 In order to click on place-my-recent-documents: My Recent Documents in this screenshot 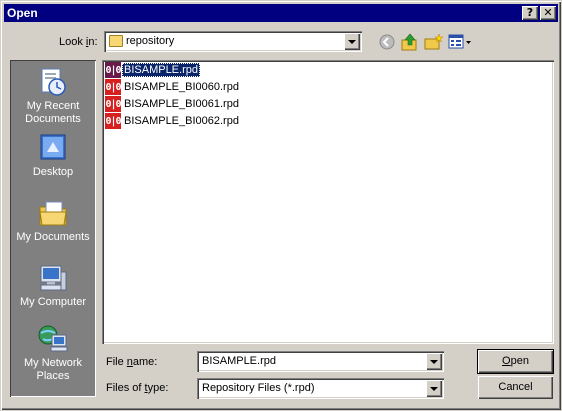, I will do `click(53, 96)`.